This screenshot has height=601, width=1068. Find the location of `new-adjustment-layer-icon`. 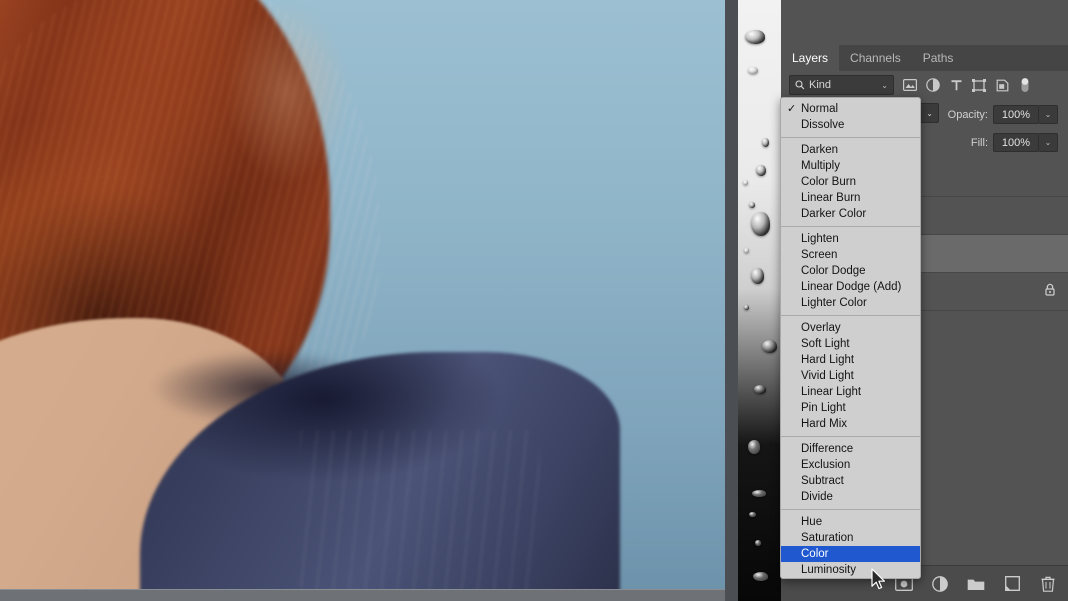

new-adjustment-layer-icon is located at coordinates (940, 584).